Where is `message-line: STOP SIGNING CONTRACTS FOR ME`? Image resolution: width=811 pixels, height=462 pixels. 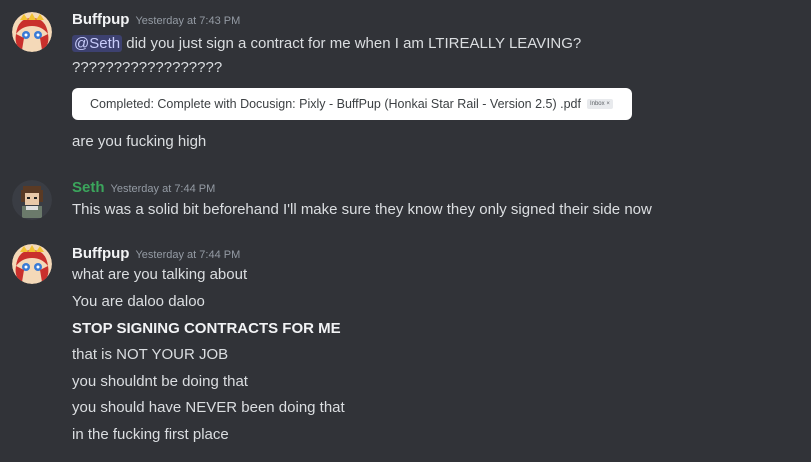
message-line: STOP SIGNING CONTRACTS FOR ME is located at coordinates (206, 328).